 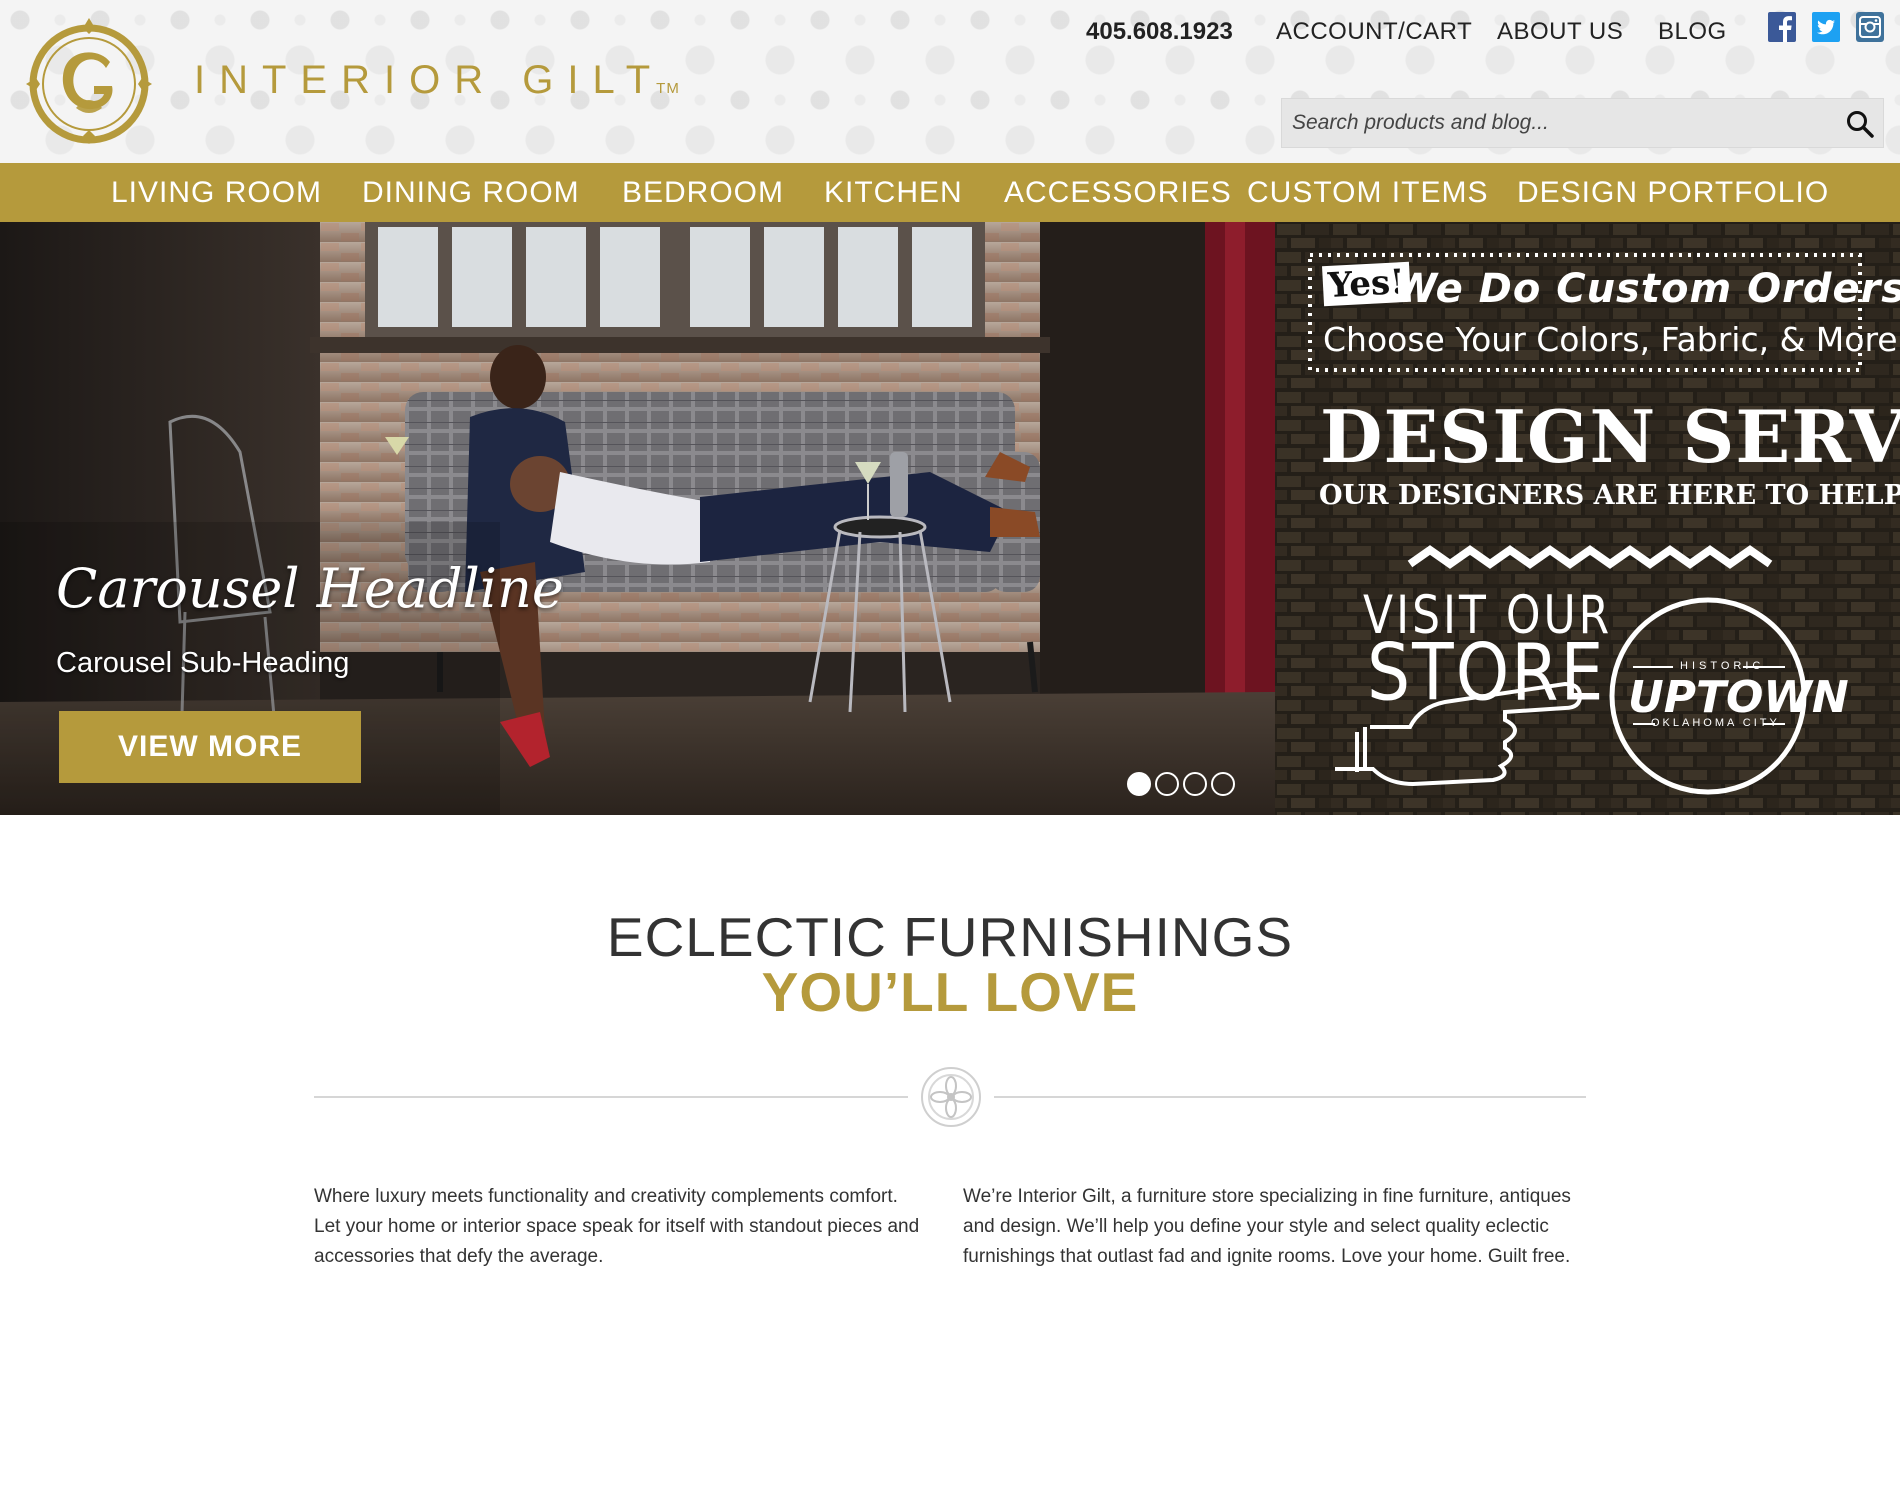 I want to click on uptown-historic-label: HISTORIC, so click(x=1722, y=666).